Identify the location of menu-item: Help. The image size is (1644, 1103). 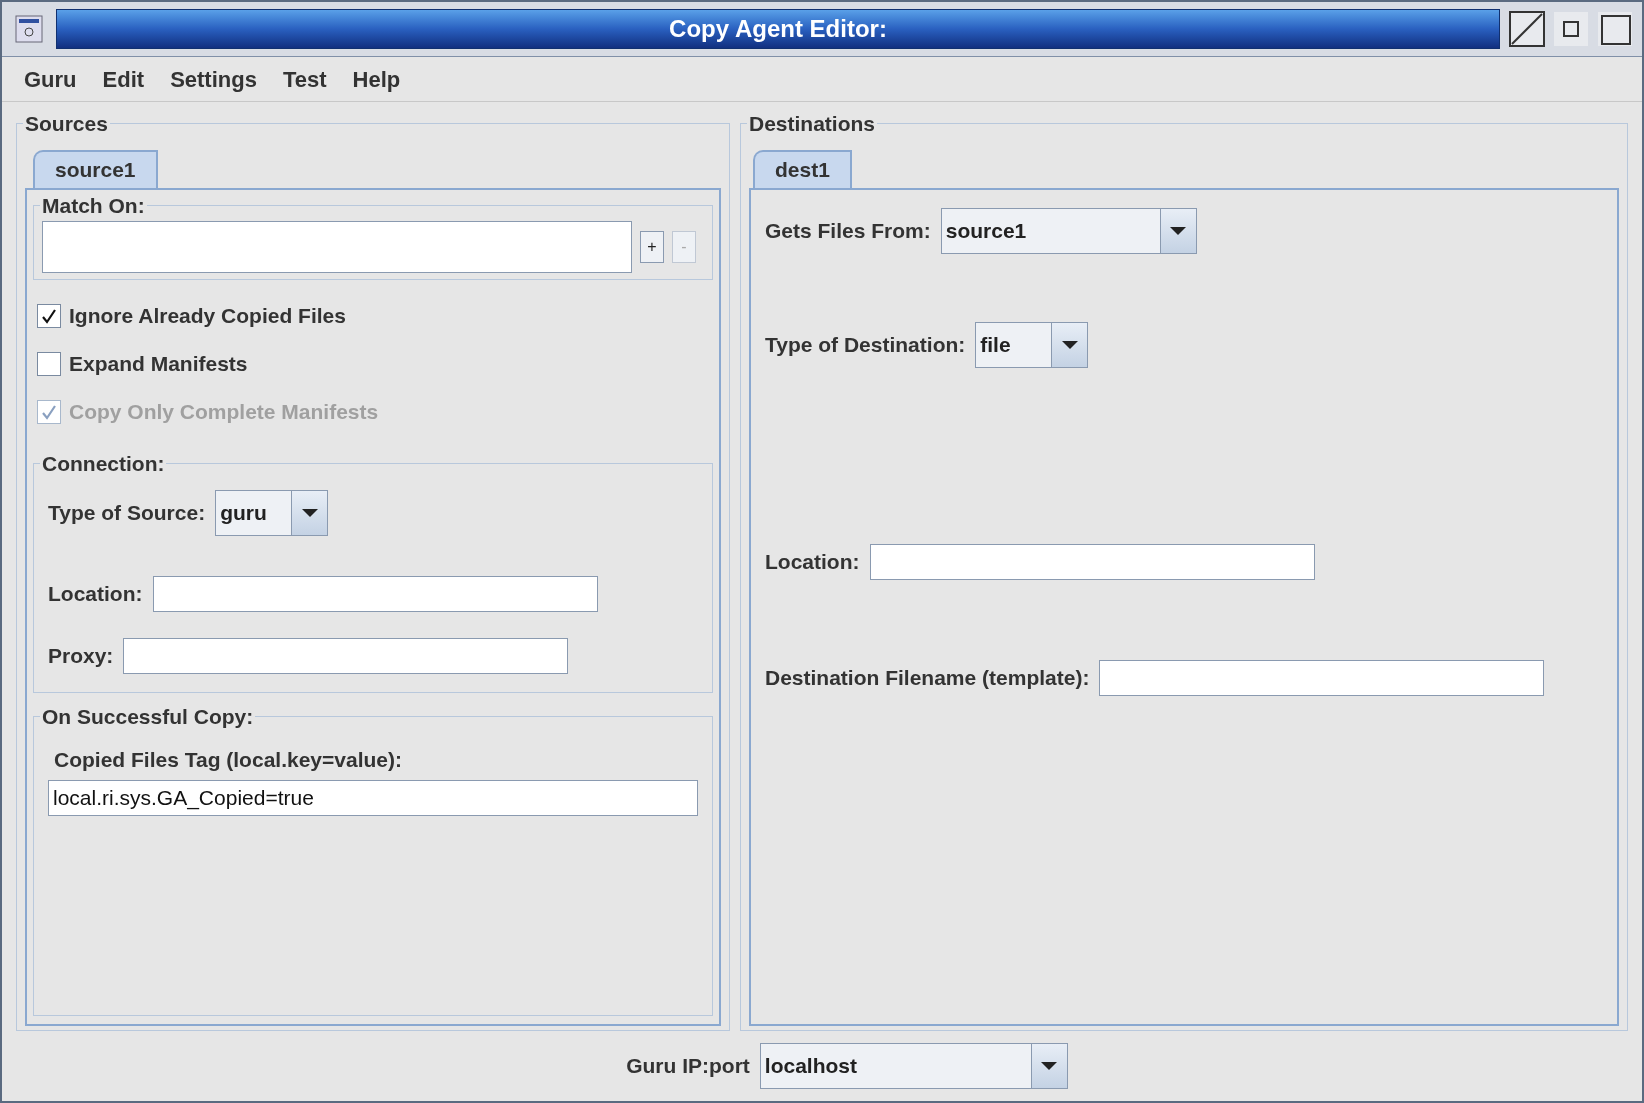
(376, 79).